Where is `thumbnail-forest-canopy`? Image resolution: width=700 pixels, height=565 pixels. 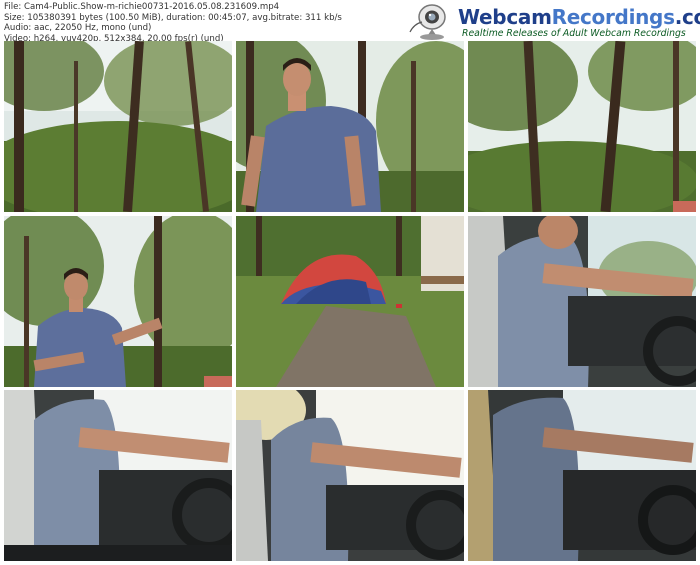
thumbnail-forest-canopy is located at coordinates (582, 126).